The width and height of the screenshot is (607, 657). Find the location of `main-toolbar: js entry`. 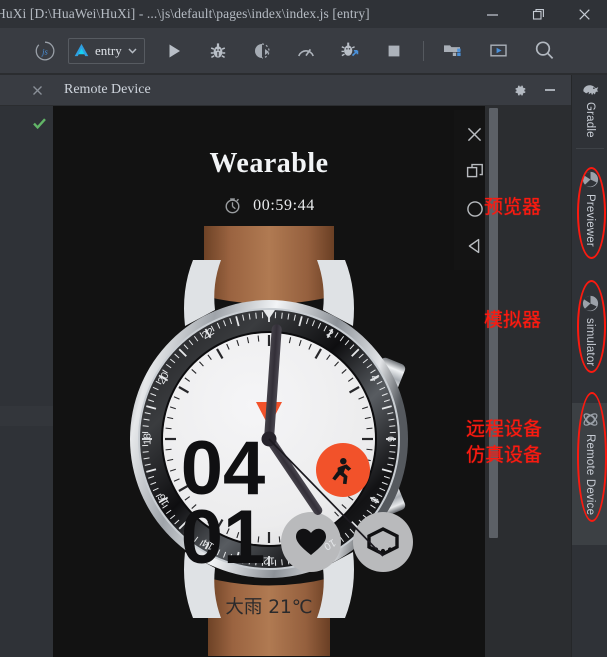

main-toolbar: js entry is located at coordinates (303, 51).